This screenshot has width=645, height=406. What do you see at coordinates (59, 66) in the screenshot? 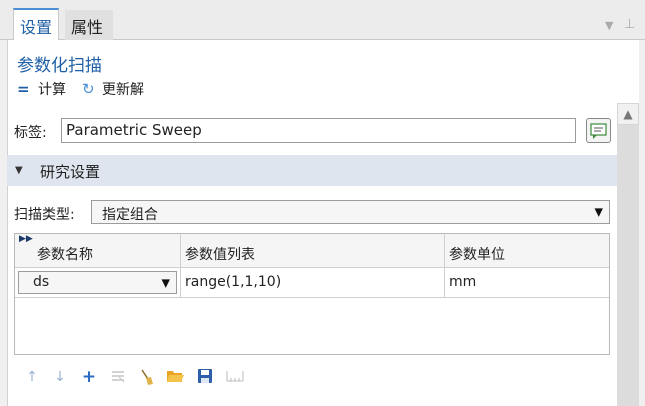
I see `page-title: 参数化扫描` at bounding box center [59, 66].